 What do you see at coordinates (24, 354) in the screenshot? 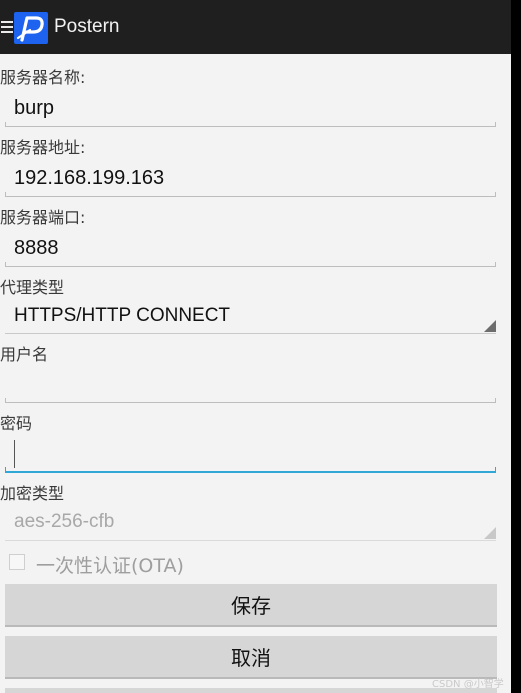
I see `username-label: 用户名` at bounding box center [24, 354].